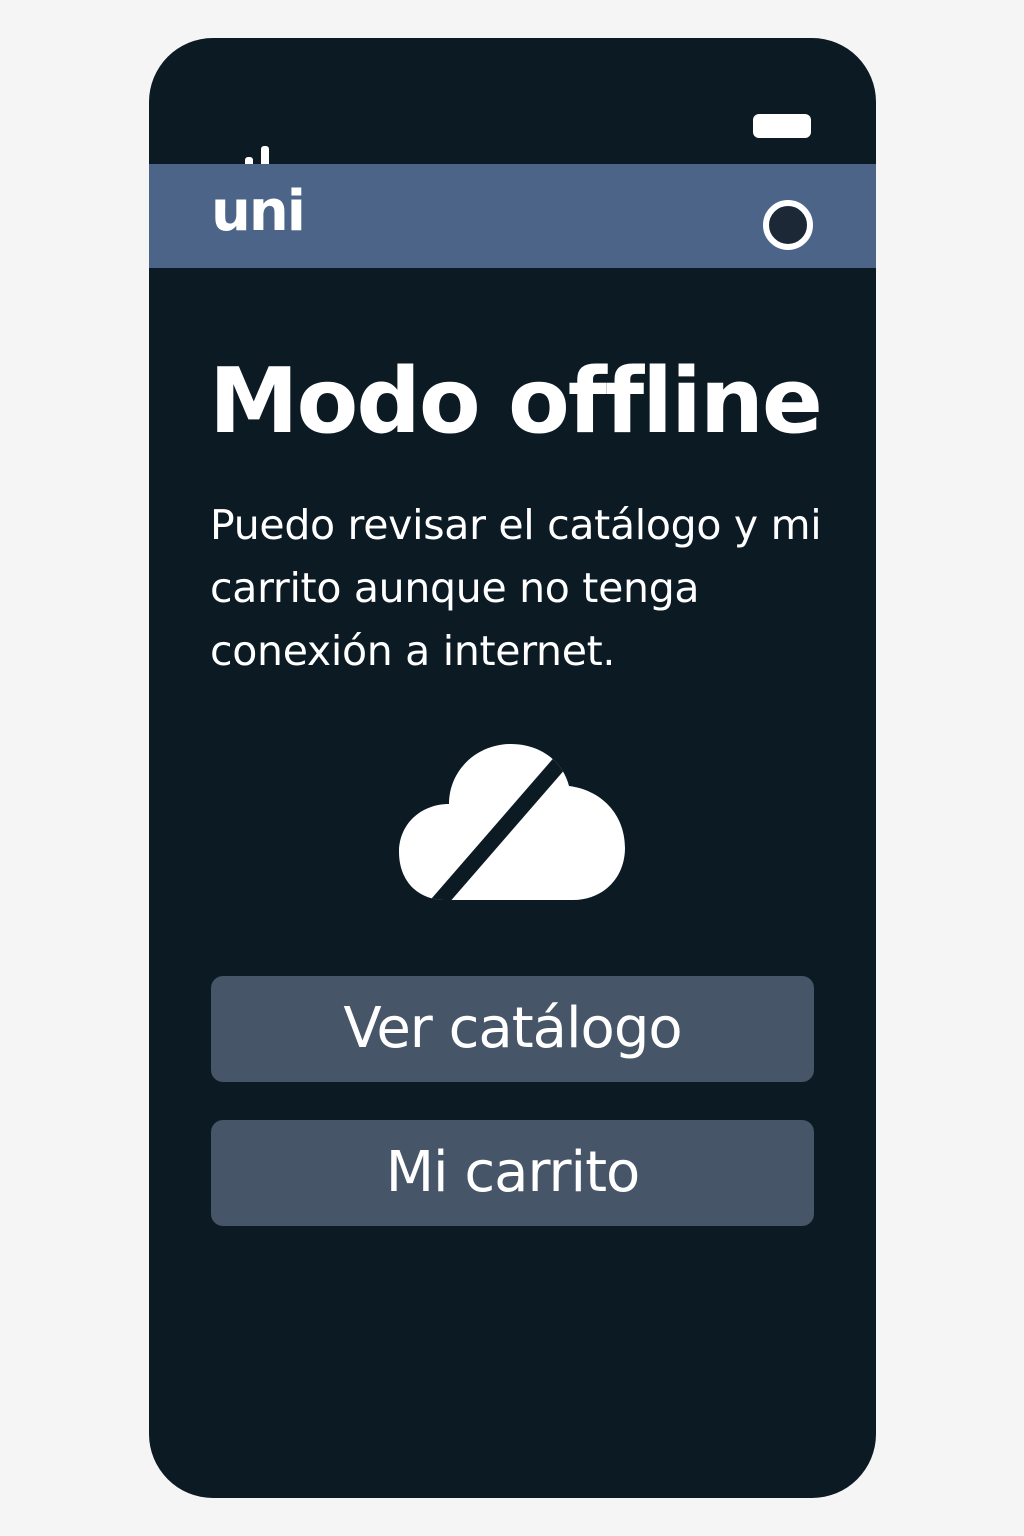  Describe the element at coordinates (512, 110) in the screenshot. I see `status-bar` at that location.